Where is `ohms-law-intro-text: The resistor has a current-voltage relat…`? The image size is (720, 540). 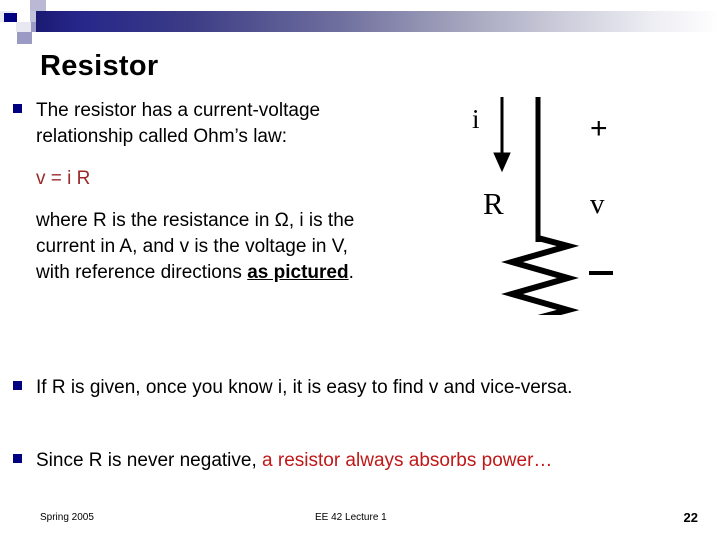
ohms-law-intro-text: The resistor has a current-voltage relat… is located at coordinates (178, 123).